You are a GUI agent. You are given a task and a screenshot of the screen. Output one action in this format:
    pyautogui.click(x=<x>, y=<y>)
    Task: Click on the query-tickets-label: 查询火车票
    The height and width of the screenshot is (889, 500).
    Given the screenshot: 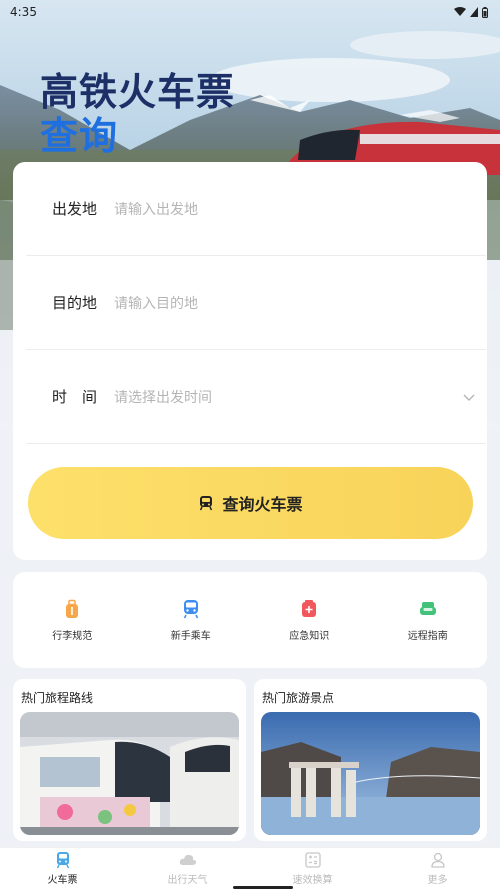 What is the action you would take?
    pyautogui.click(x=262, y=504)
    